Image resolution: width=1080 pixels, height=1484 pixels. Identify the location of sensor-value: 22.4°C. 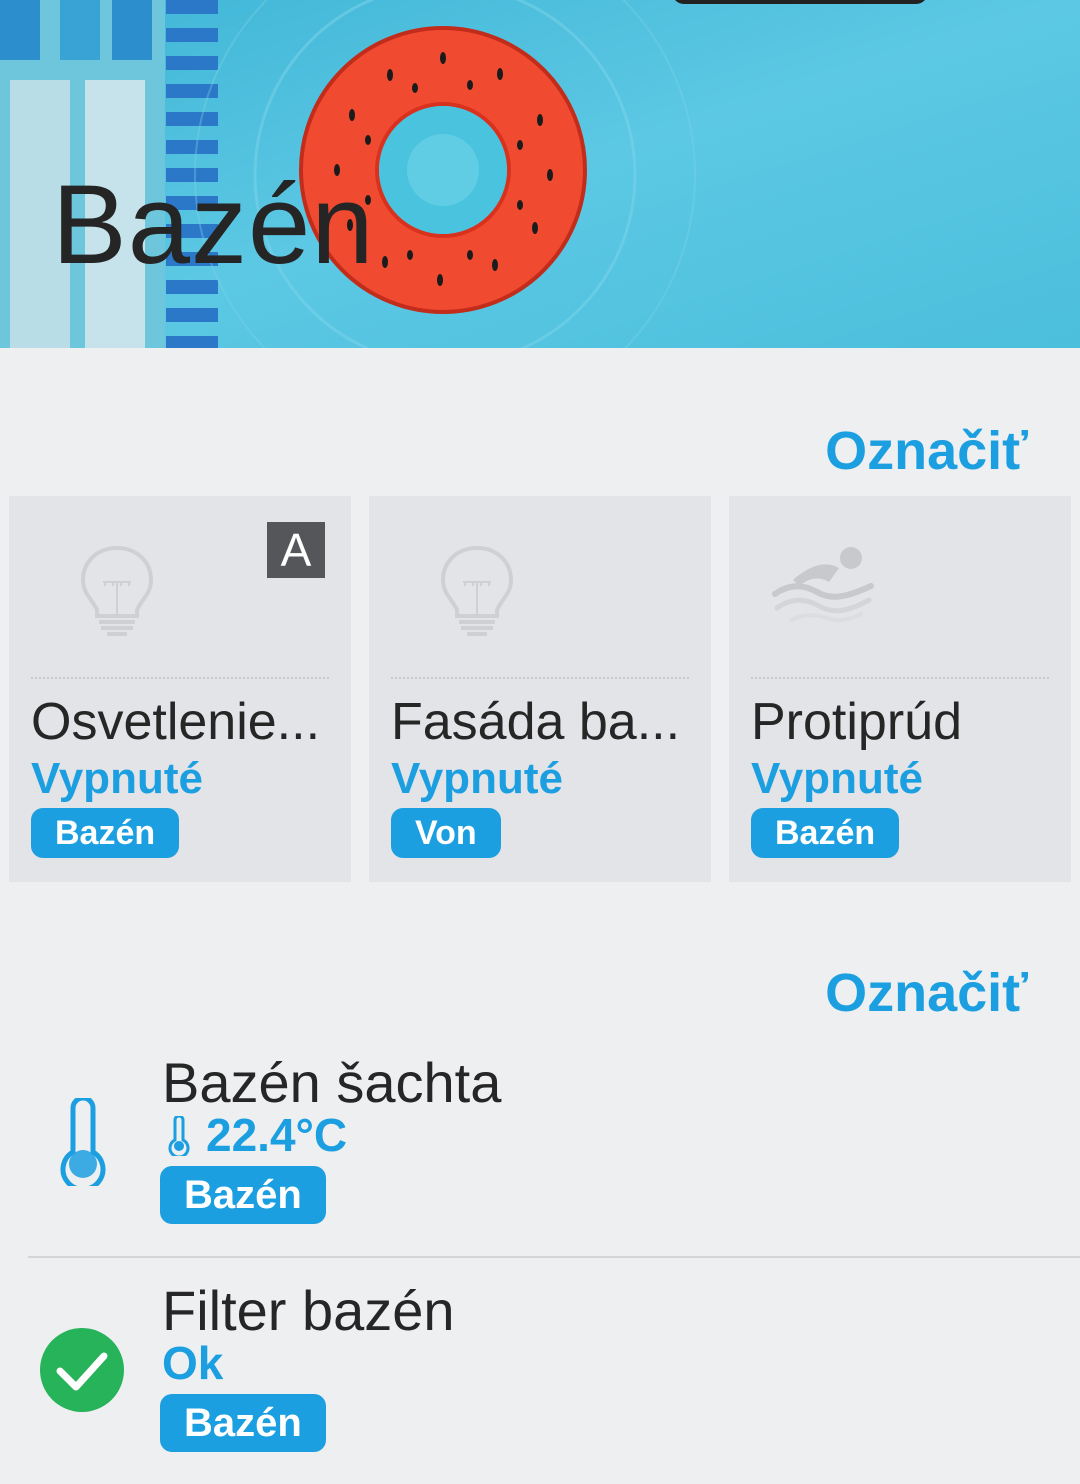
(277, 1135).